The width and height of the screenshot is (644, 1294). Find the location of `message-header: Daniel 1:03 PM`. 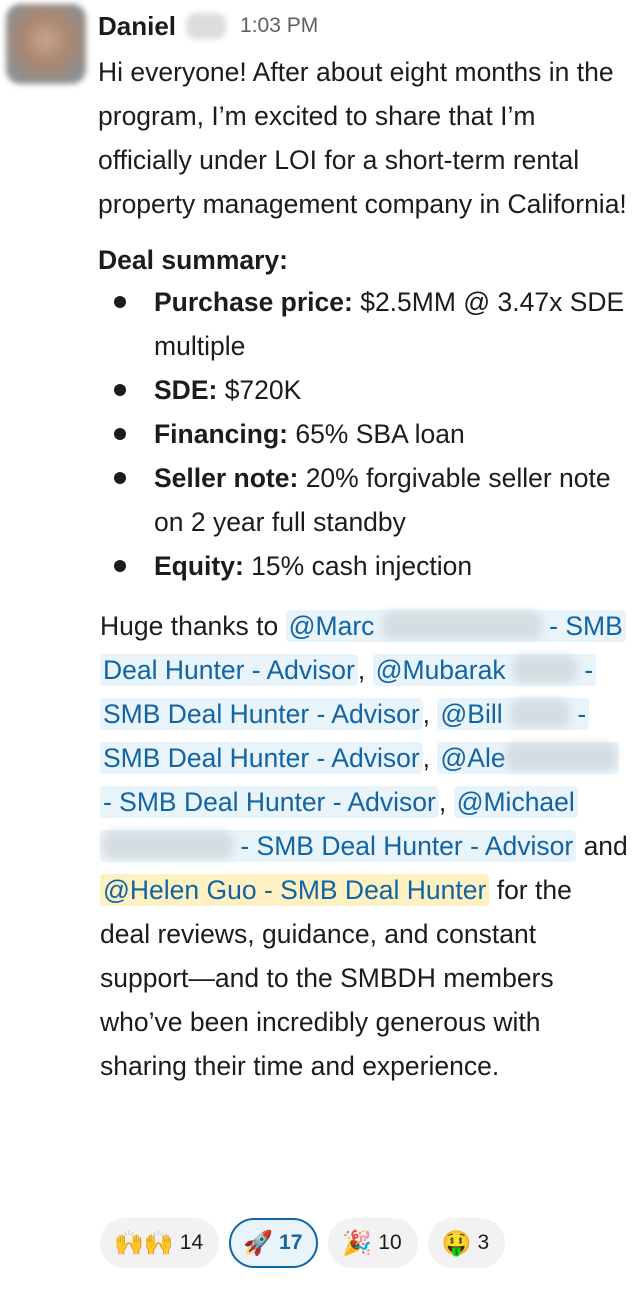

message-header: Daniel 1:03 PM is located at coordinates (208, 26).